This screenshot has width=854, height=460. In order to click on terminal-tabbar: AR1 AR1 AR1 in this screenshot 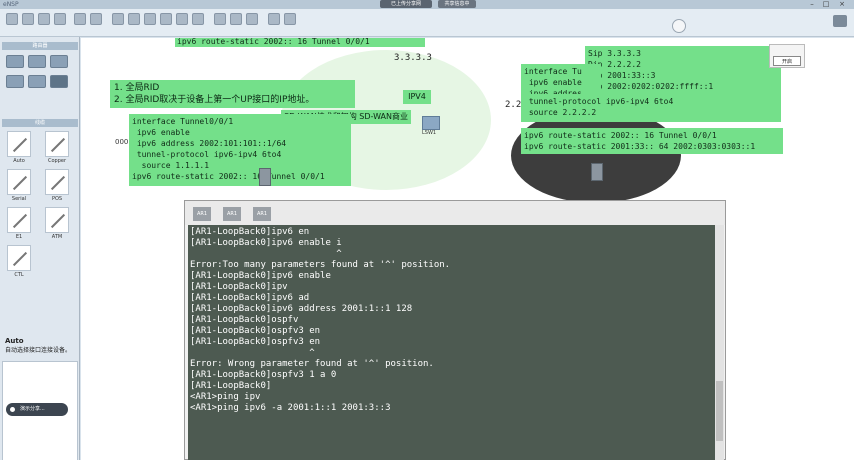, I will do `click(455, 213)`.